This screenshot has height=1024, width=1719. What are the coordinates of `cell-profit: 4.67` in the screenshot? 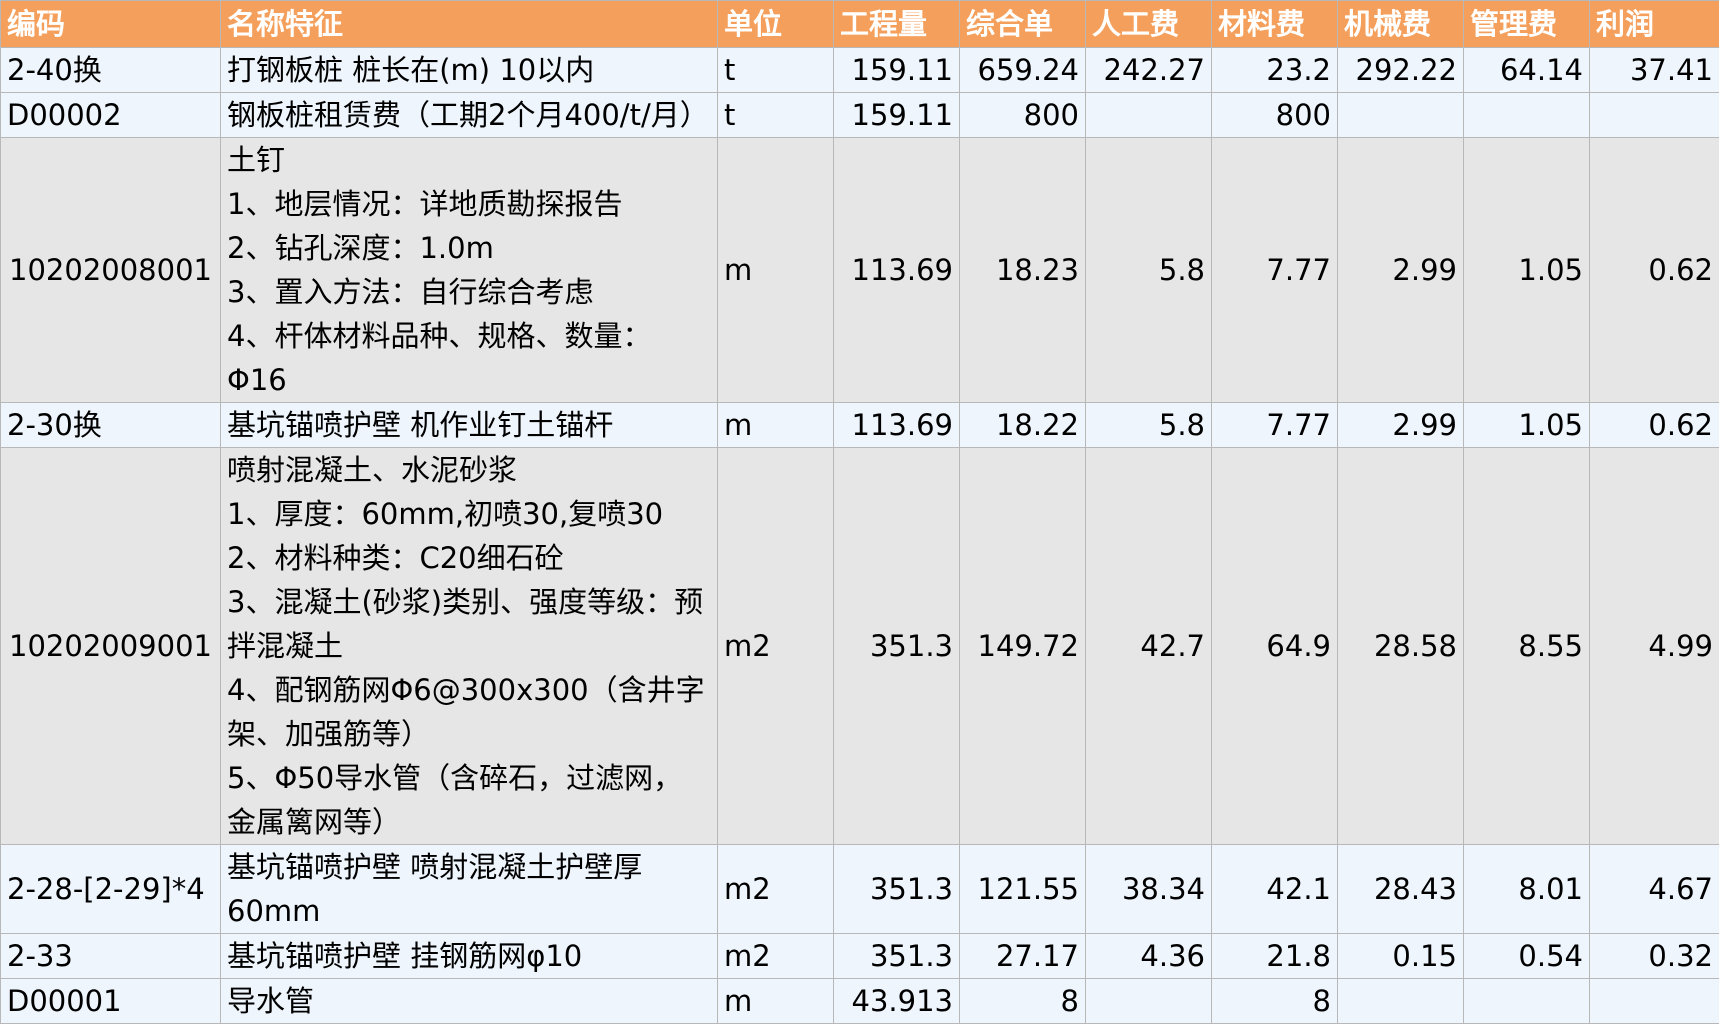 It's located at (1654, 889).